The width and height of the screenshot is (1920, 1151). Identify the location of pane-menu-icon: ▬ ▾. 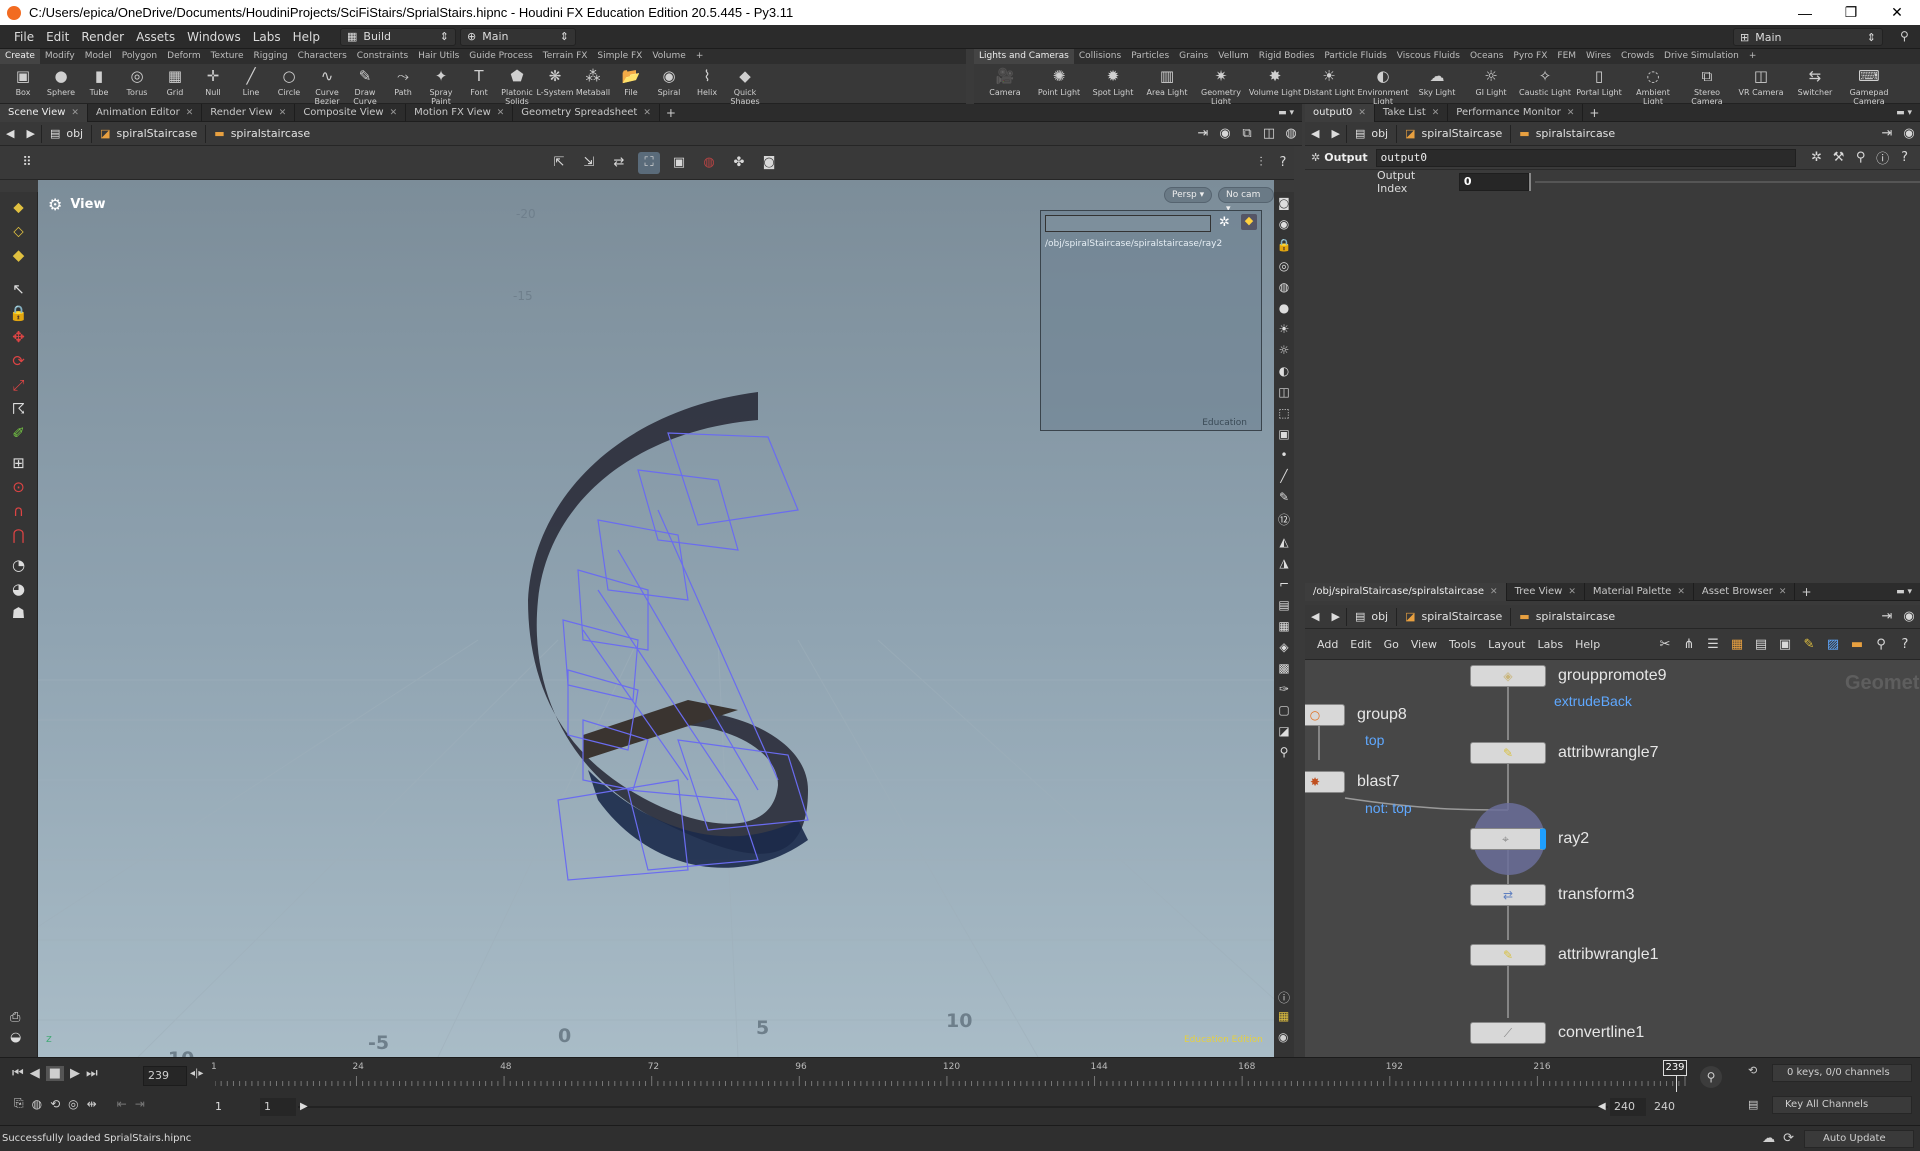
(1908, 113).